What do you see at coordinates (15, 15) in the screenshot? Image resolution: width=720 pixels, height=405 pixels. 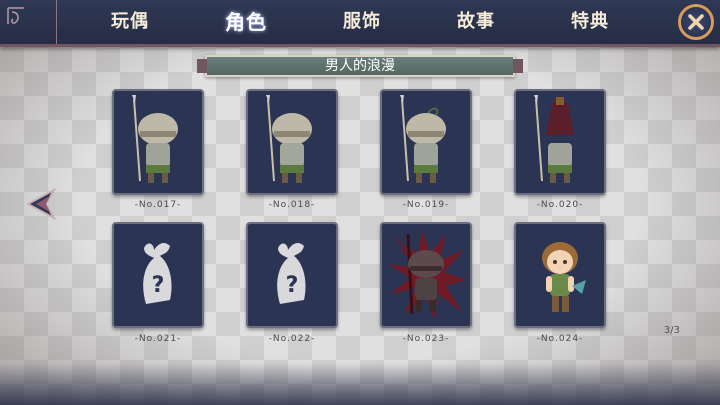 I see `flourish-icon` at bounding box center [15, 15].